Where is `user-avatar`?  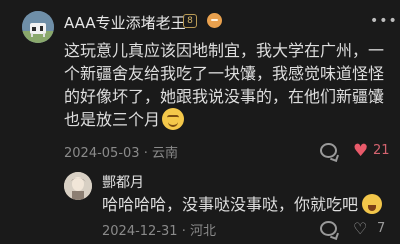
user-avatar is located at coordinates (38, 27).